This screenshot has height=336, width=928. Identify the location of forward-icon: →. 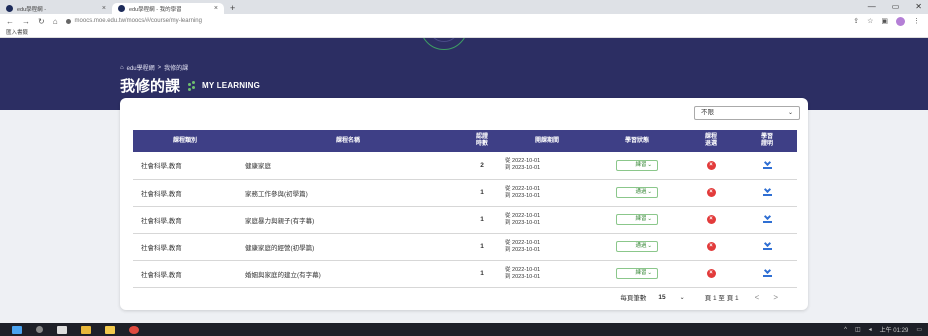
(26, 21).